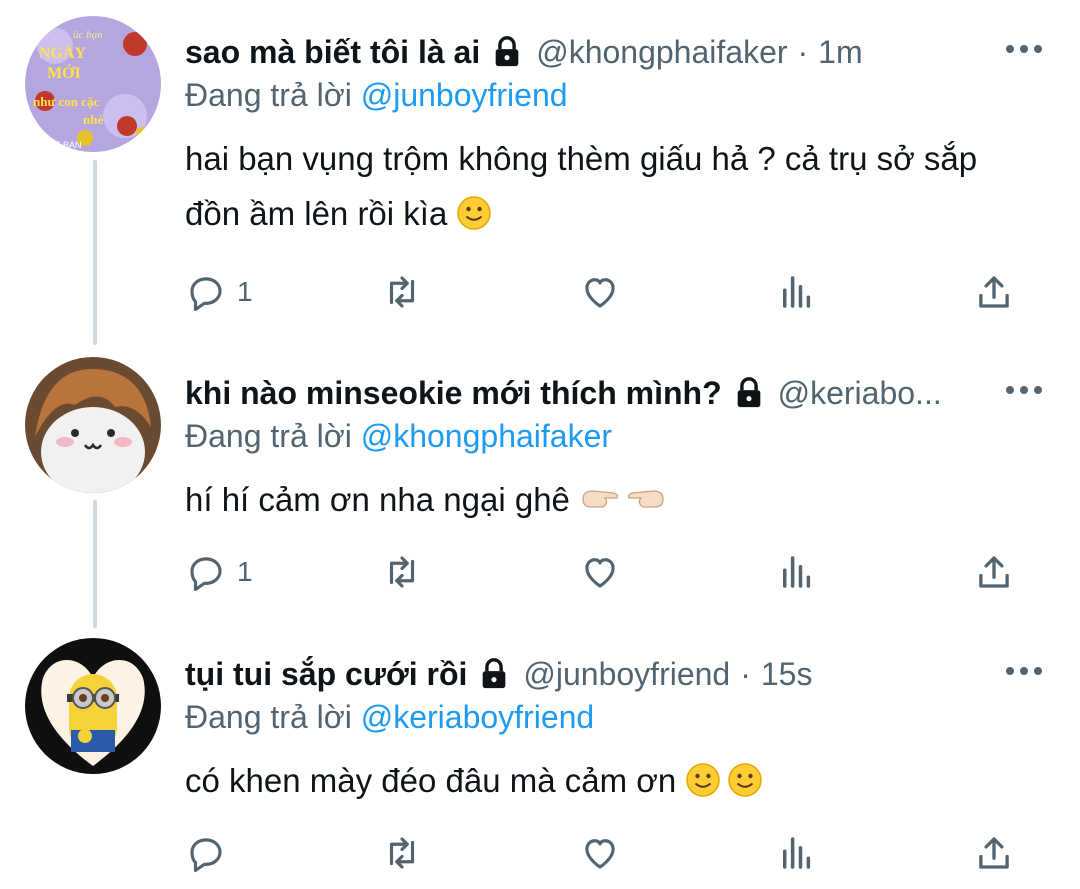  I want to click on replying-to: Đang trả lời @khongphaifaker, so click(399, 436).